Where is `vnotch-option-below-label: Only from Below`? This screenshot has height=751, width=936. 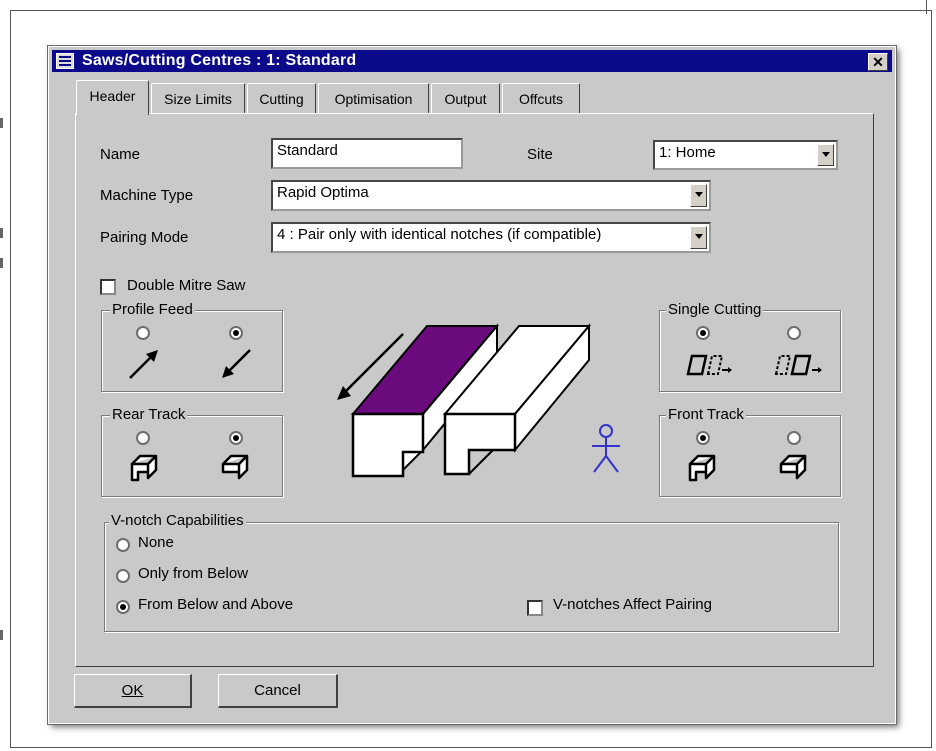 vnotch-option-below-label: Only from Below is located at coordinates (193, 573).